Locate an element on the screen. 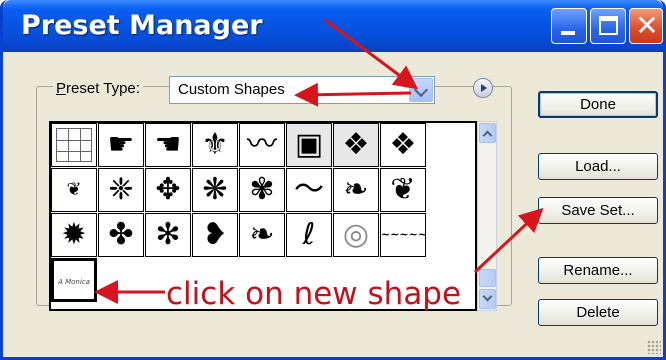 This screenshot has height=360, width=666. preset-type-label: Preset Type: is located at coordinates (98, 88).